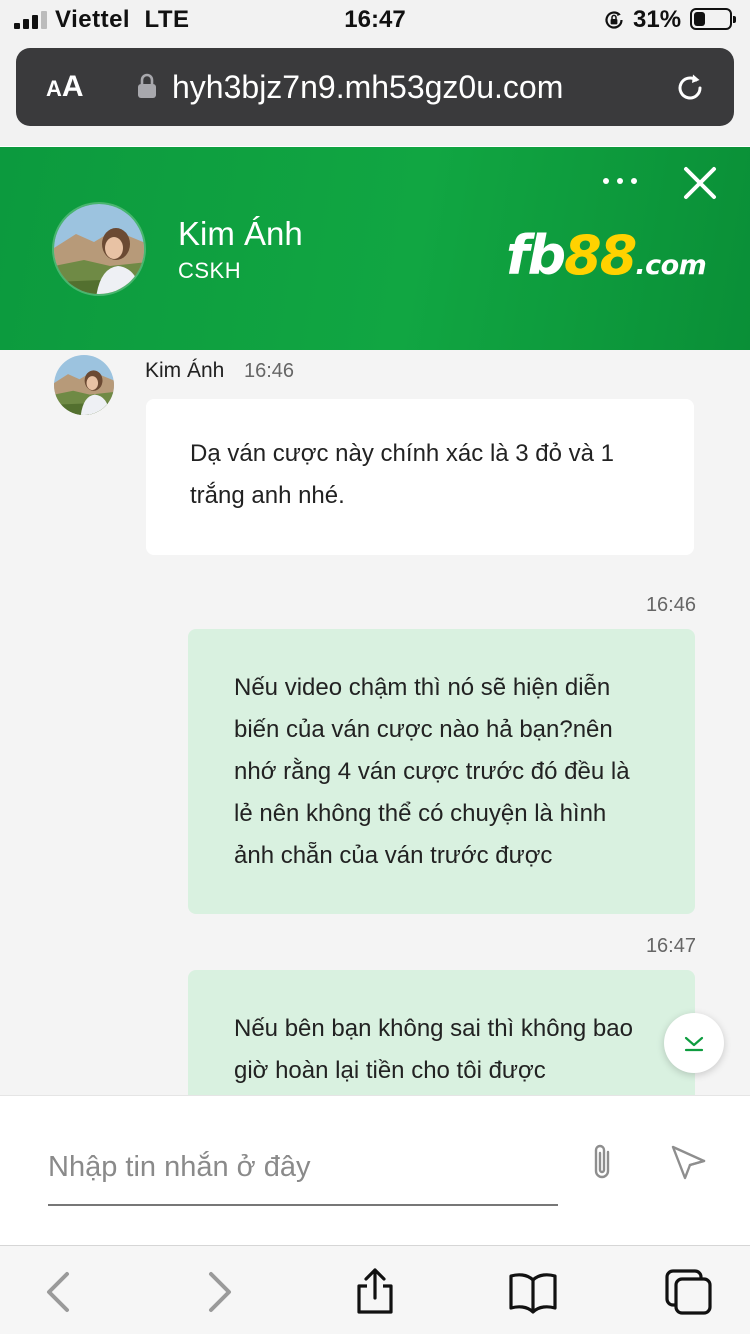 This screenshot has width=750, height=1334. I want to click on address-bar: AA hyh3bjz7n9.mh53gz0u.com, so click(375, 87).